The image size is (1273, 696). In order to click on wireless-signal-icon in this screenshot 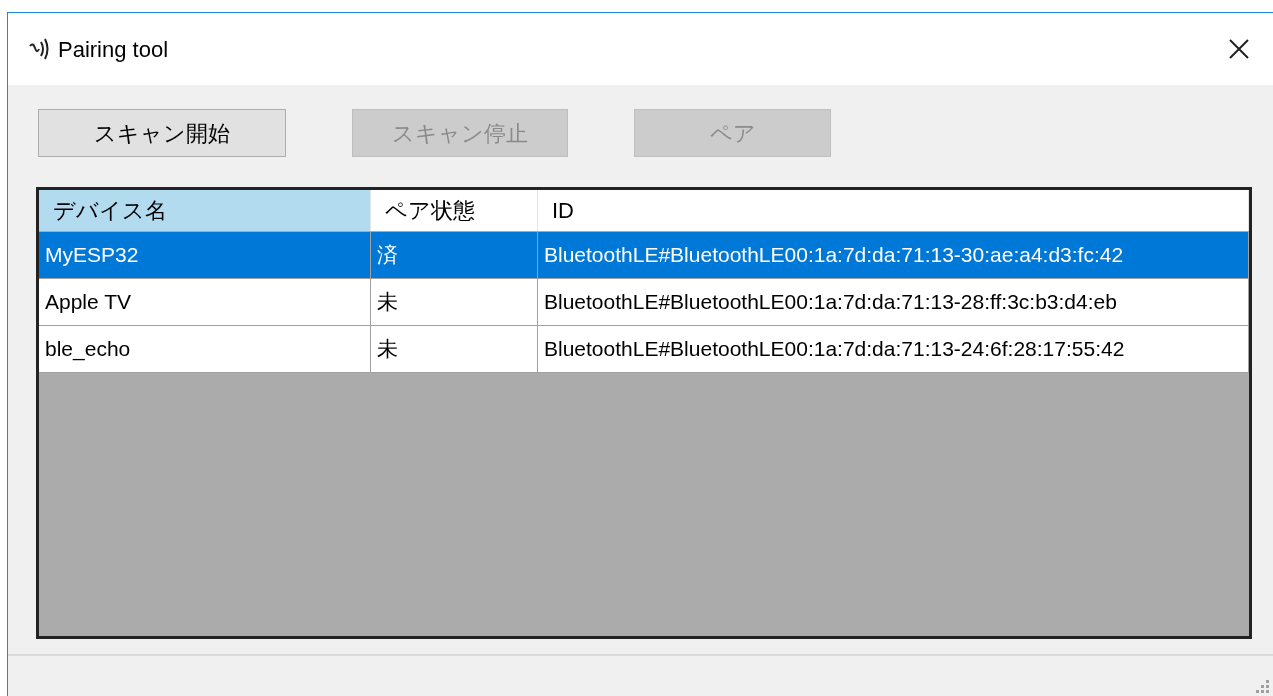, I will do `click(39, 49)`.